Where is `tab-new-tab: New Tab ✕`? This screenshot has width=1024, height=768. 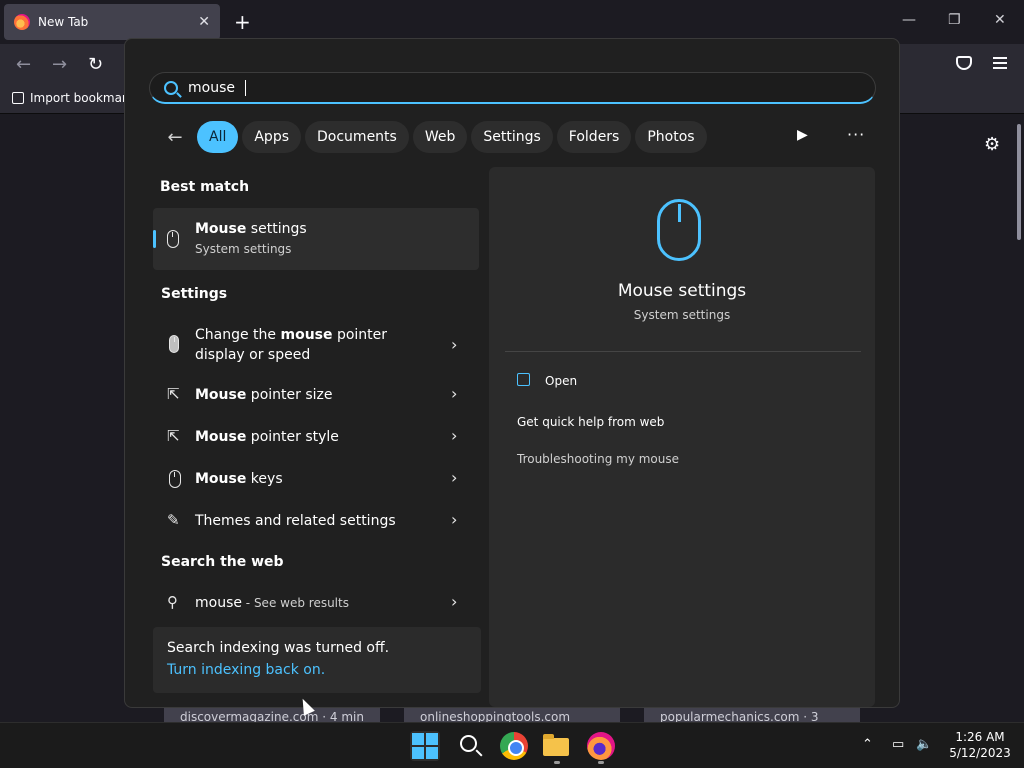
tab-new-tab: New Tab ✕ is located at coordinates (112, 22).